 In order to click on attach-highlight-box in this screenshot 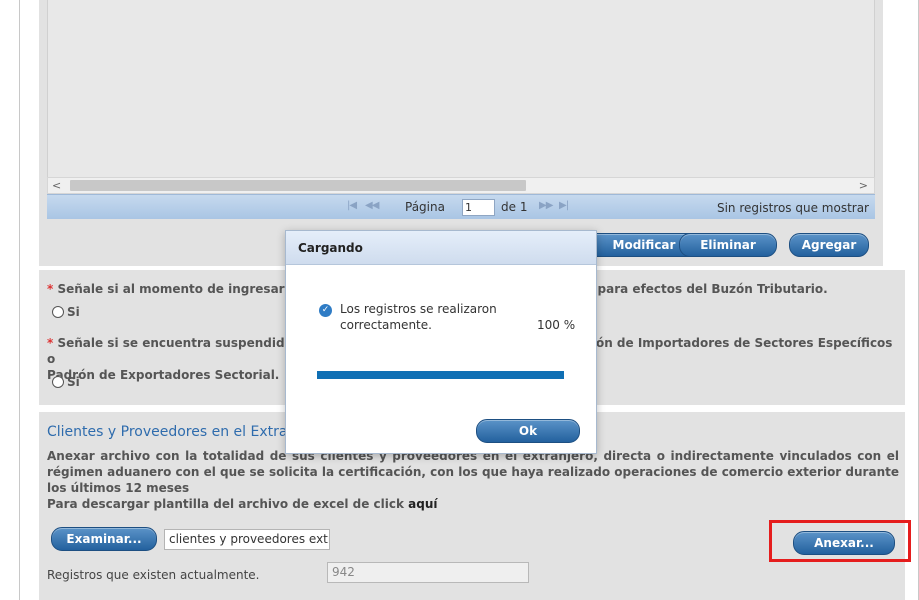, I will do `click(840, 541)`.